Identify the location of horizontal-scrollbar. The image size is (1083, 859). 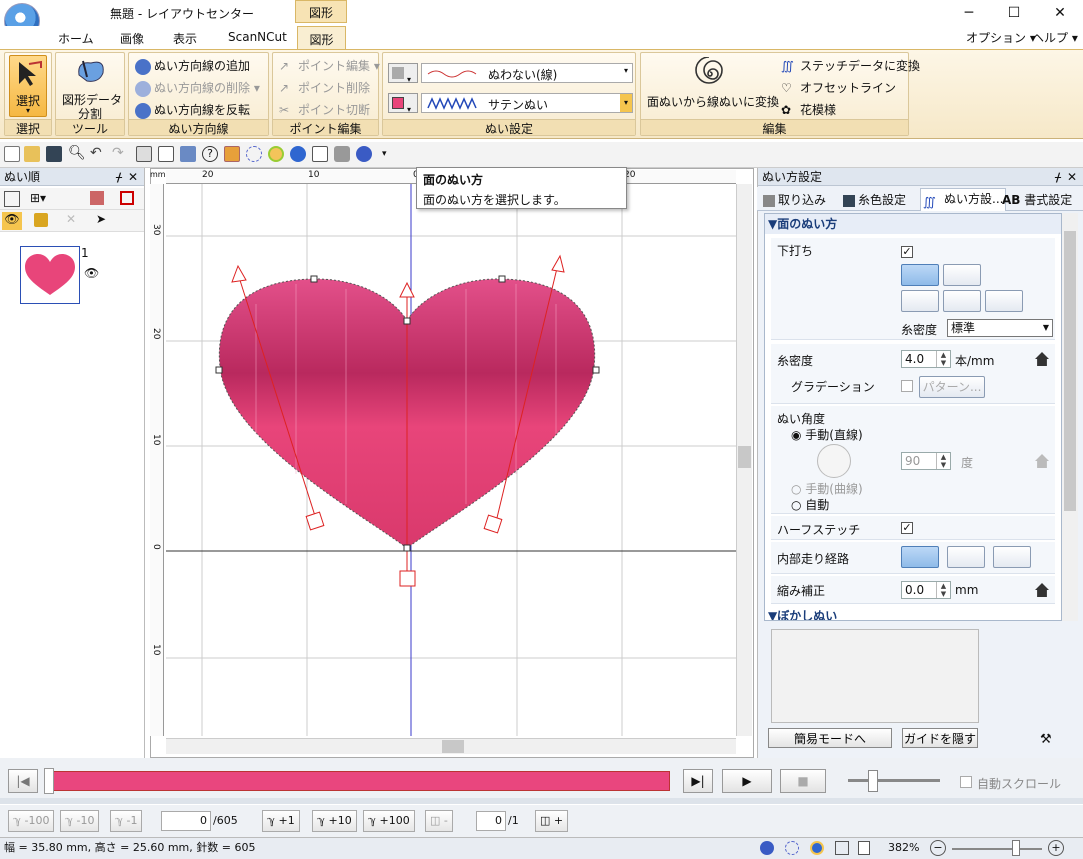
(451, 746).